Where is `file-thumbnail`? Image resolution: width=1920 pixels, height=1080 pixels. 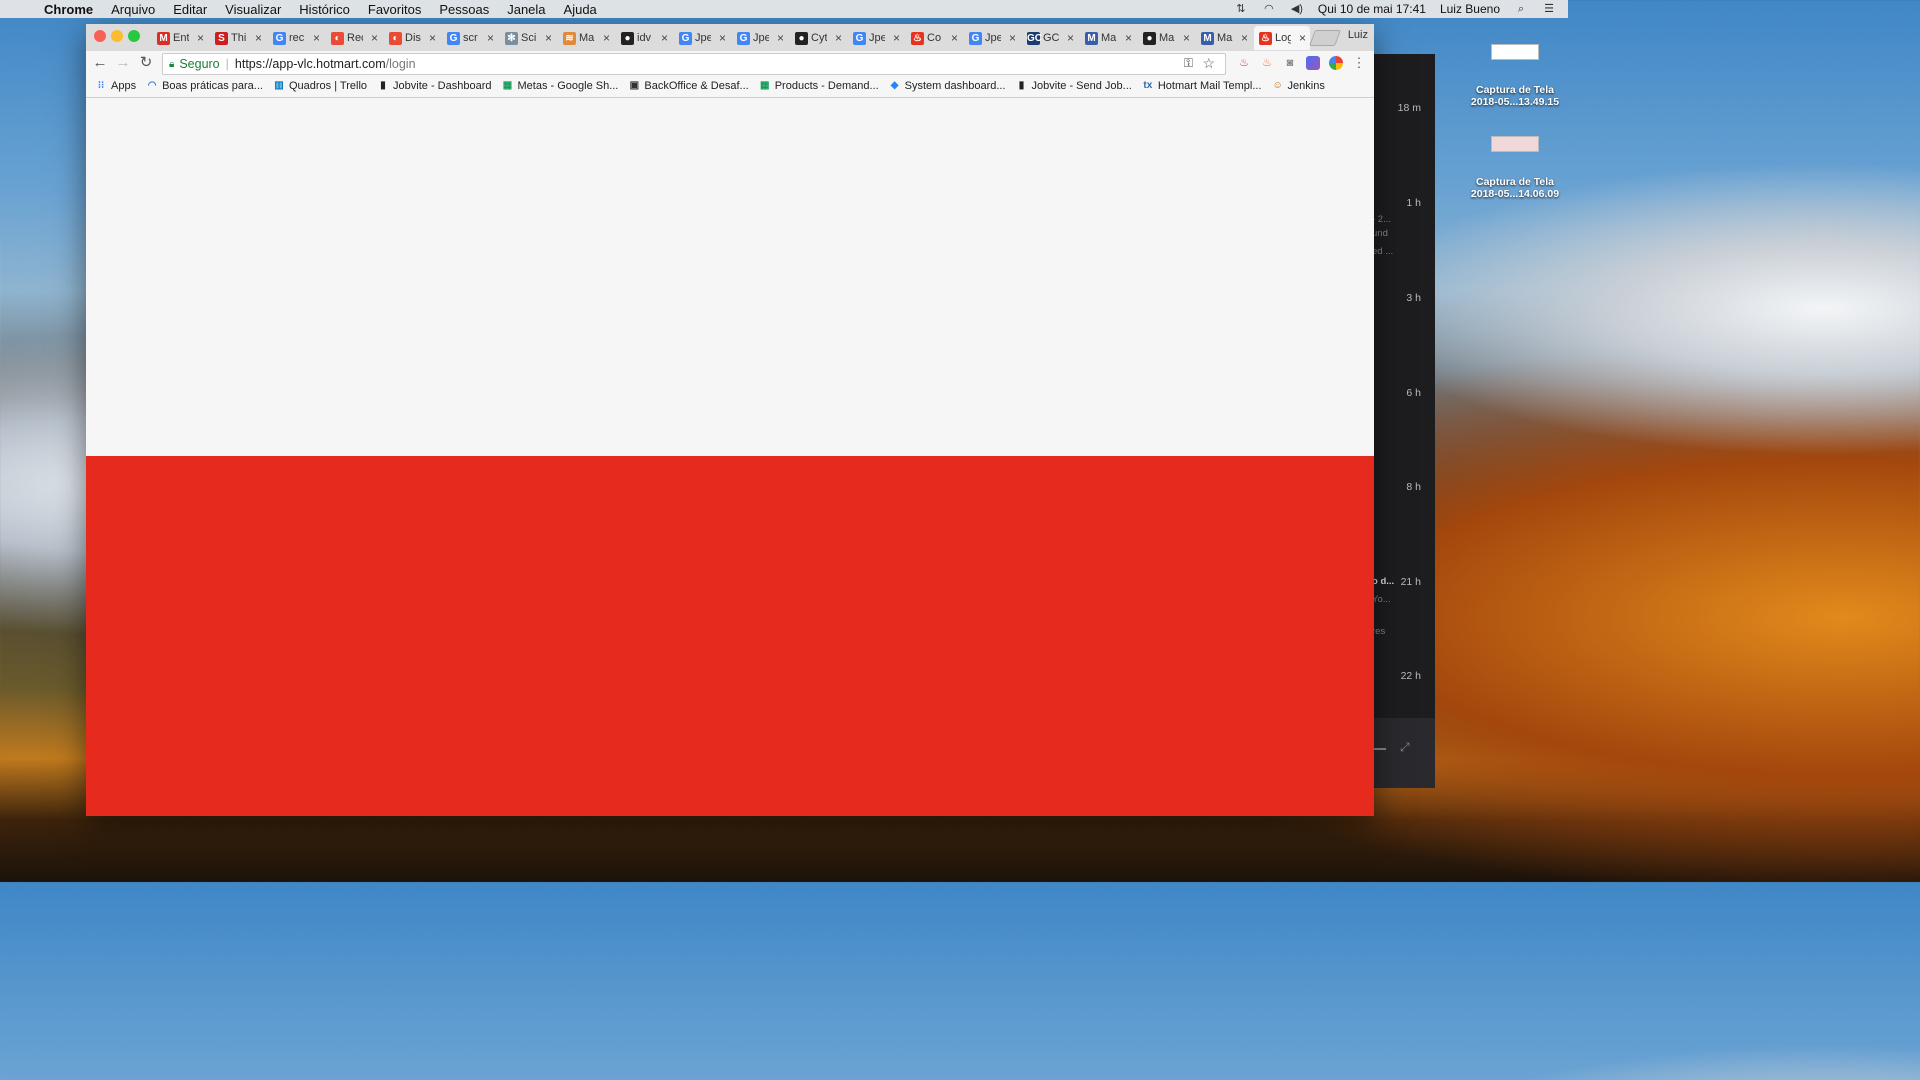 file-thumbnail is located at coordinates (1515, 144).